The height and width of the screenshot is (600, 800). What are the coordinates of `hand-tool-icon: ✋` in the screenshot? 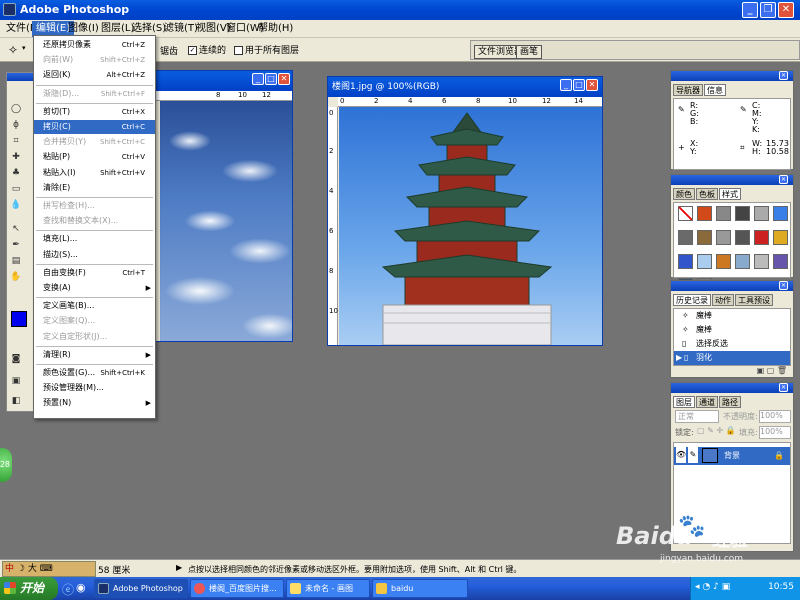 It's located at (16, 277).